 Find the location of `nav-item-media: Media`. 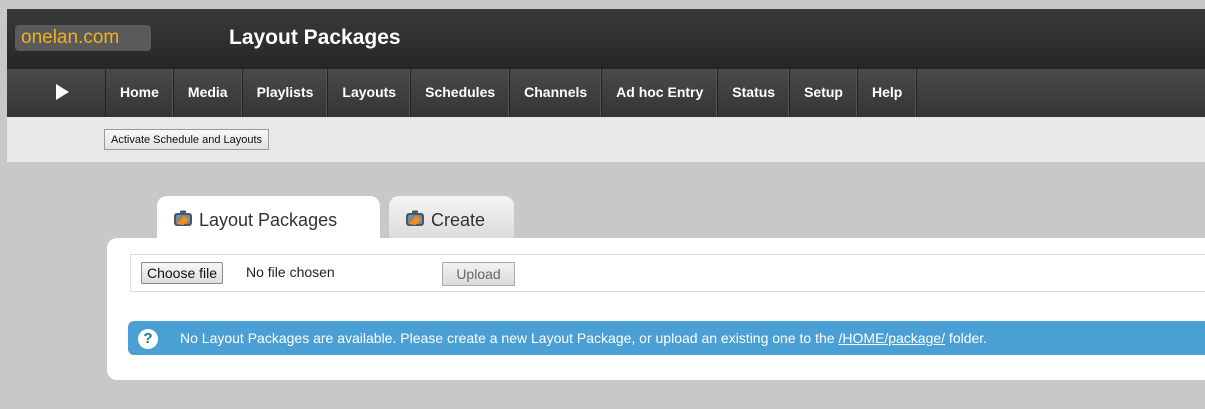

nav-item-media: Media is located at coordinates (208, 93).